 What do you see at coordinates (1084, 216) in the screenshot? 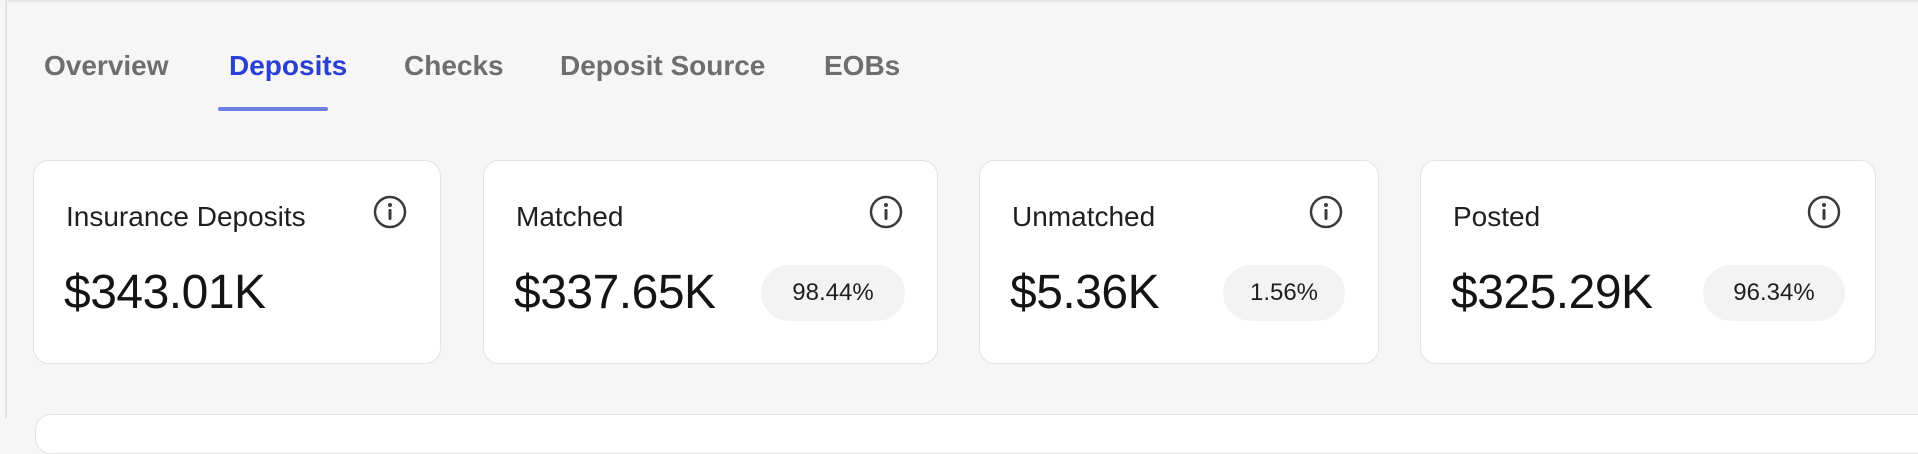
I see `card-label: Unmatched` at bounding box center [1084, 216].